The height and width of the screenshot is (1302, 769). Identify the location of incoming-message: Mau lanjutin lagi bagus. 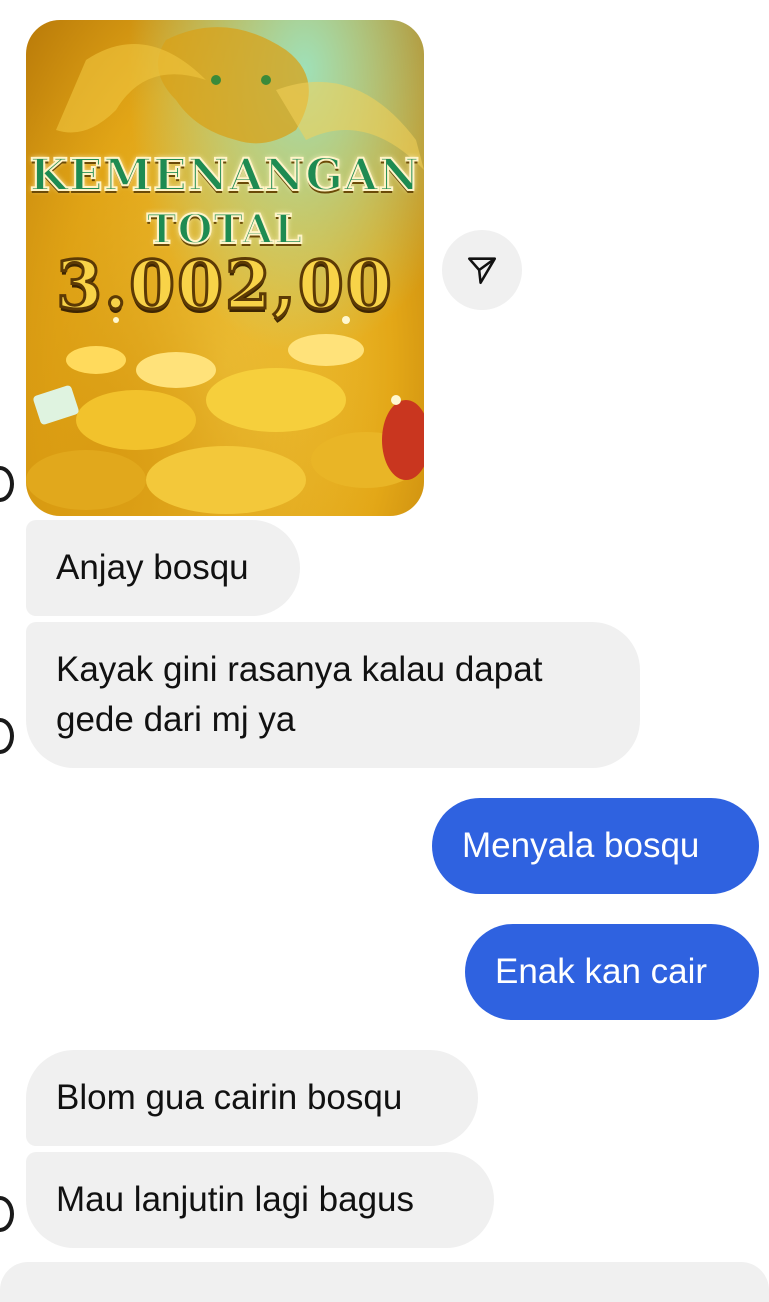
(260, 1200).